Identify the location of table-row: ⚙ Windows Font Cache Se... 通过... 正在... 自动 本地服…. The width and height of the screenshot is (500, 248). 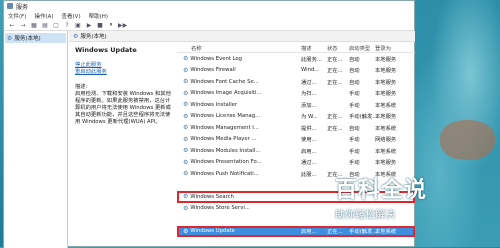
(296, 82).